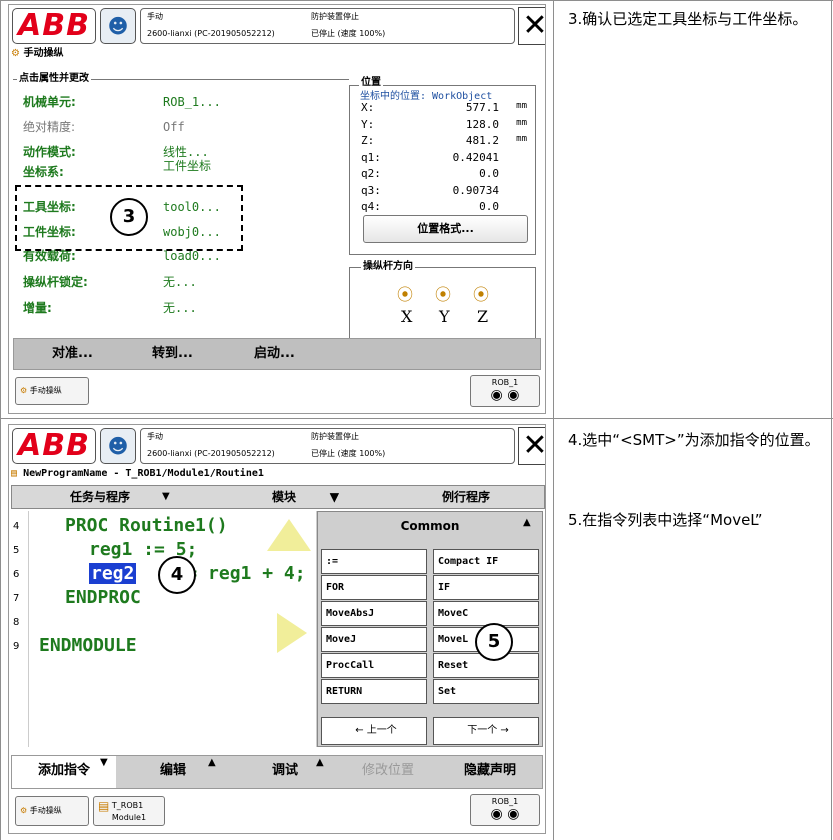  What do you see at coordinates (348, 453) in the screenshot?
I see `status-run: 已停止 (速度 100%)` at bounding box center [348, 453].